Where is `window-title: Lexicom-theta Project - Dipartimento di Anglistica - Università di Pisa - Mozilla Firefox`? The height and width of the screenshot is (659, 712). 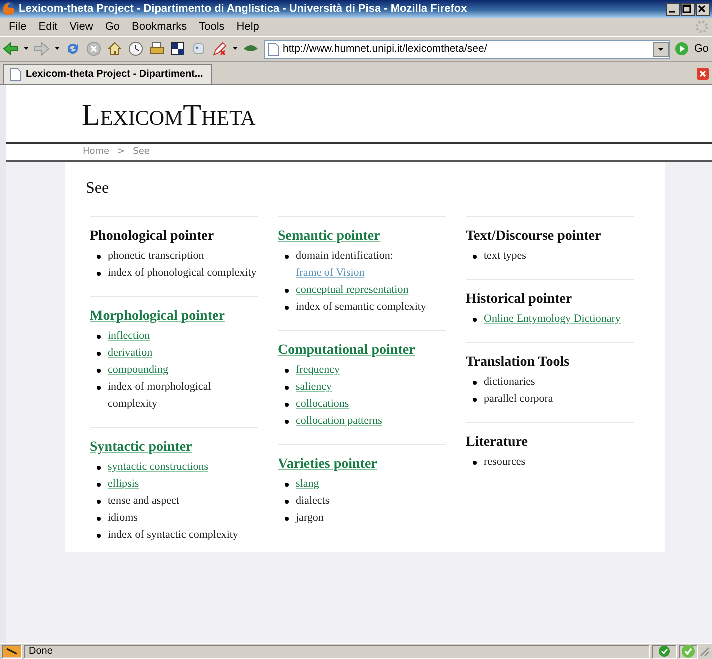
window-title: Lexicom-theta Project - Dipartimento di Anglistica - Università di Pisa - Mozilla Firefox is located at coordinates (243, 9).